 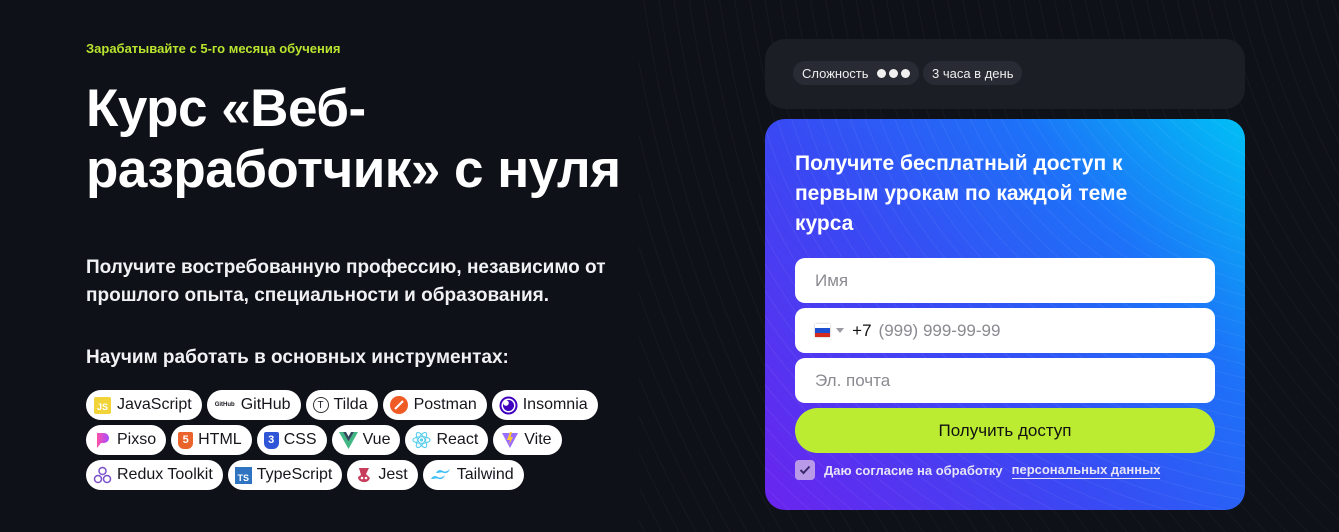 I want to click on tool-chip-javascript: JS JavaScript, so click(x=144, y=405).